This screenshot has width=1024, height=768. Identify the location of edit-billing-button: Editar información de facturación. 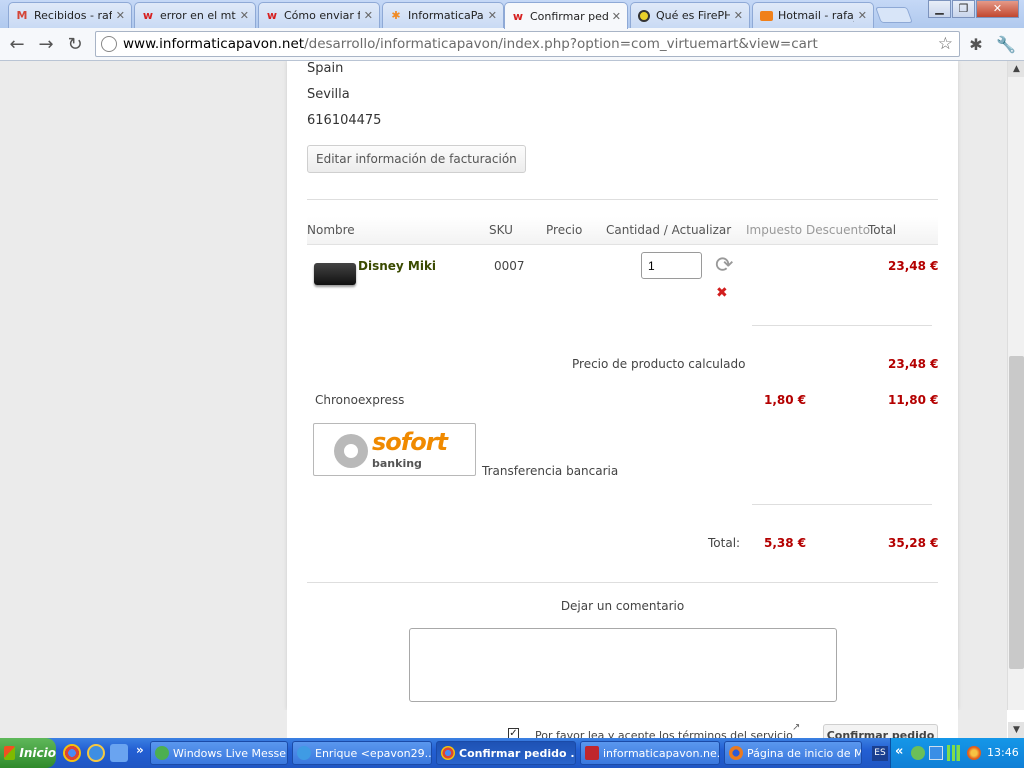
(416, 159).